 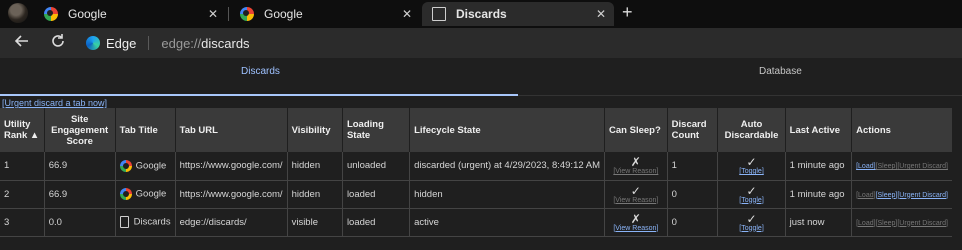 I want to click on address-bar: Edge edge://discards, so click(x=168, y=43).